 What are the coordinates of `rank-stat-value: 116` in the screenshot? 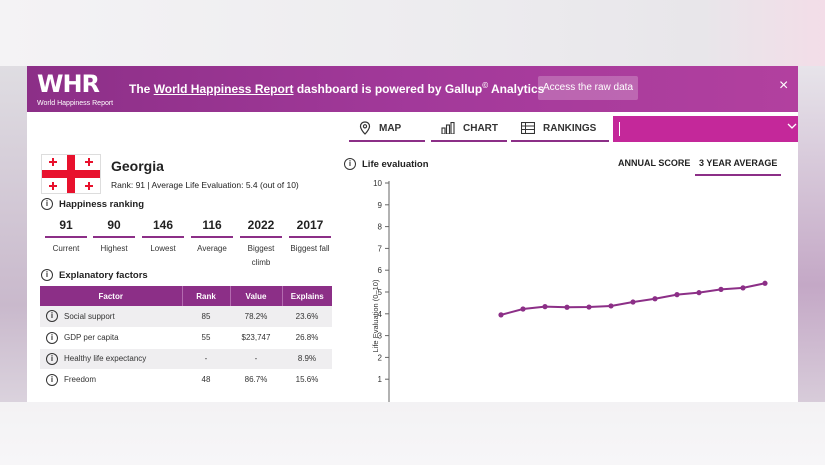 It's located at (212, 228).